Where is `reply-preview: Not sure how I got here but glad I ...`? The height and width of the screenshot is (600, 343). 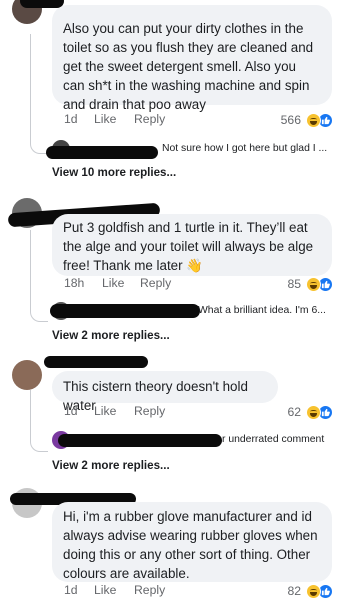 reply-preview: Not sure how I got here but glad I ... is located at coordinates (194, 150).